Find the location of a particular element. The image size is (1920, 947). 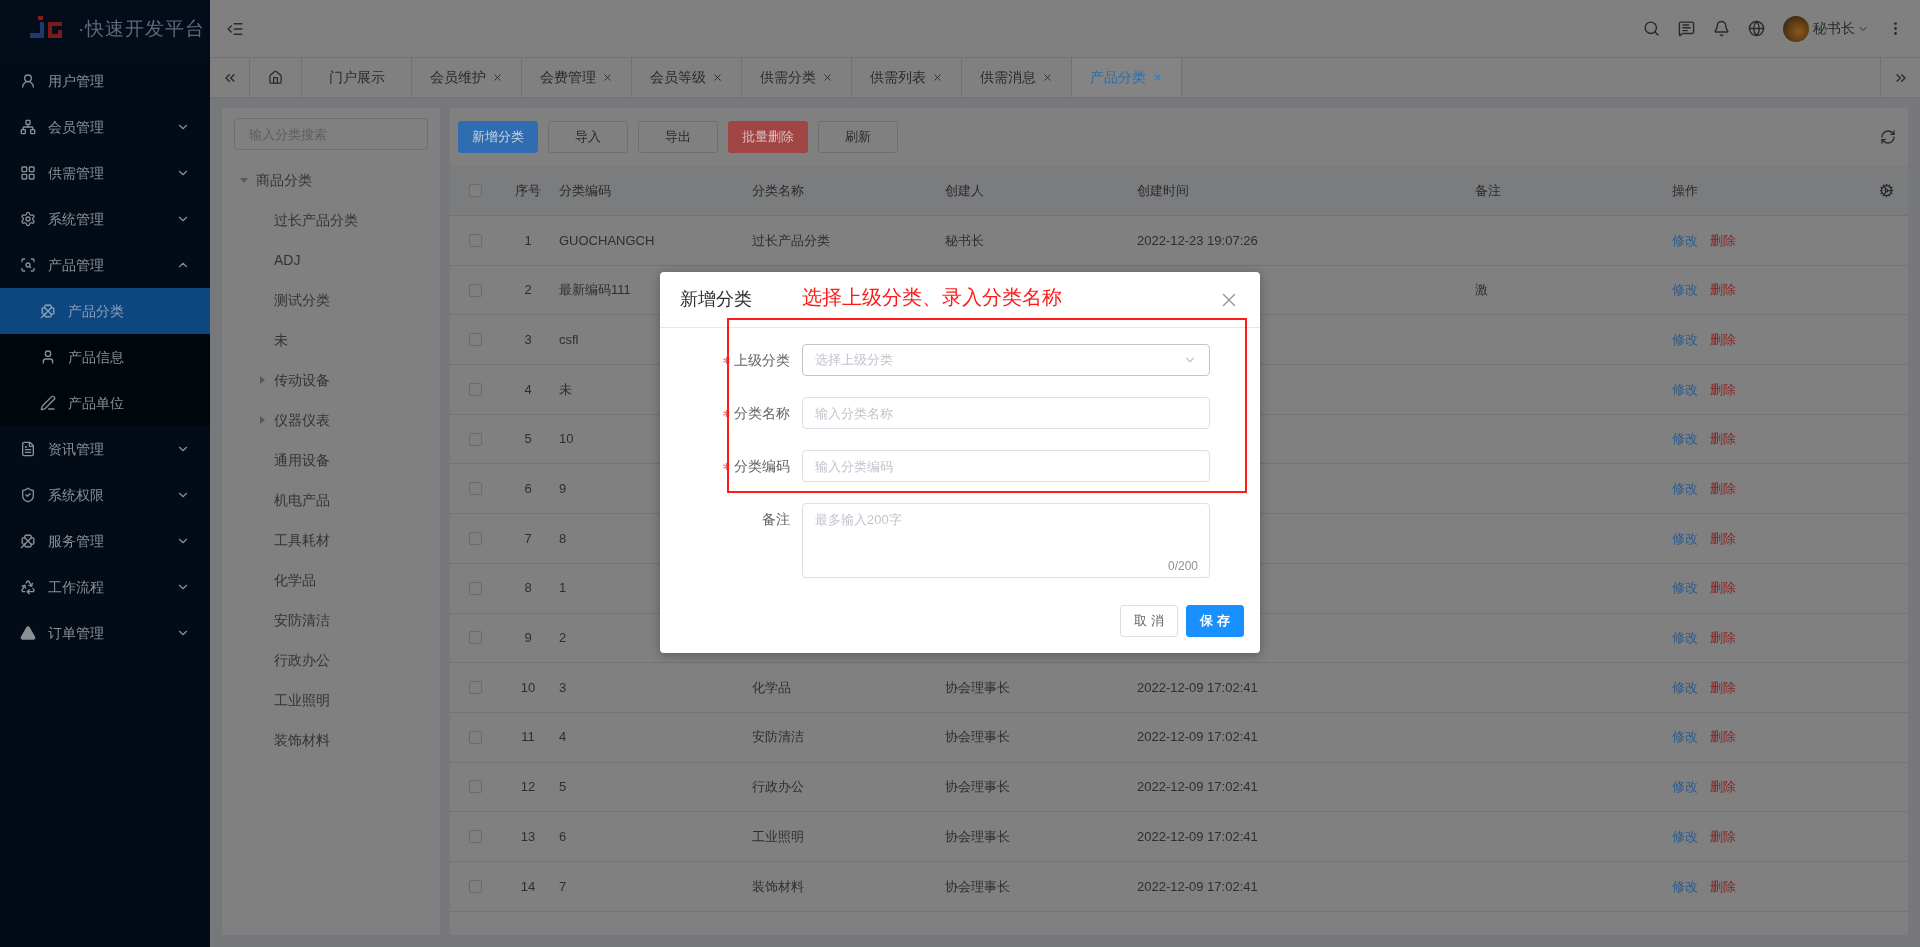

sidebar-item: 系统管理 is located at coordinates (105, 219).